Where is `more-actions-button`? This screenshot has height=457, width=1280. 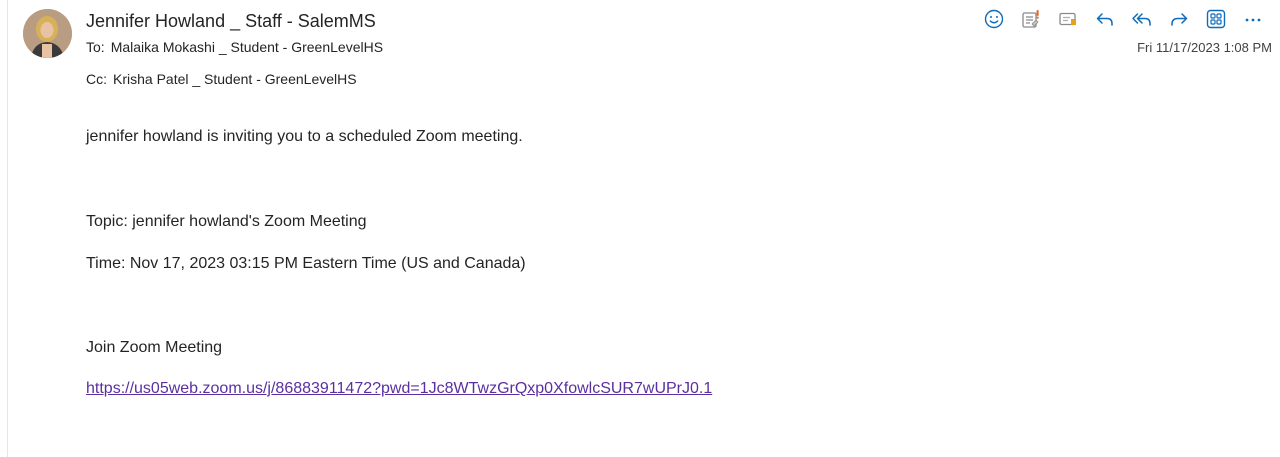 more-actions-button is located at coordinates (1253, 19).